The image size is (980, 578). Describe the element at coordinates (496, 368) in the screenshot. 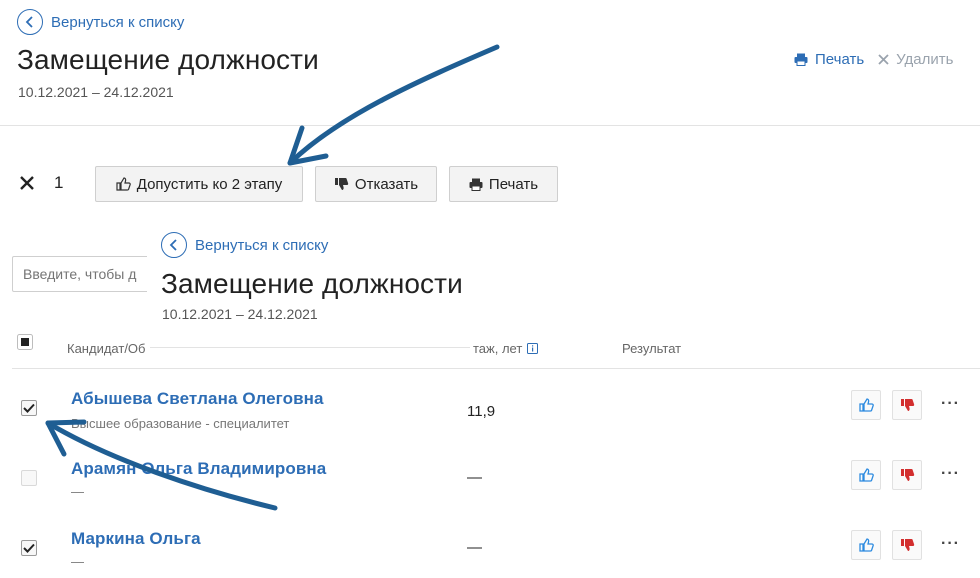

I see `table-header-divider` at that location.